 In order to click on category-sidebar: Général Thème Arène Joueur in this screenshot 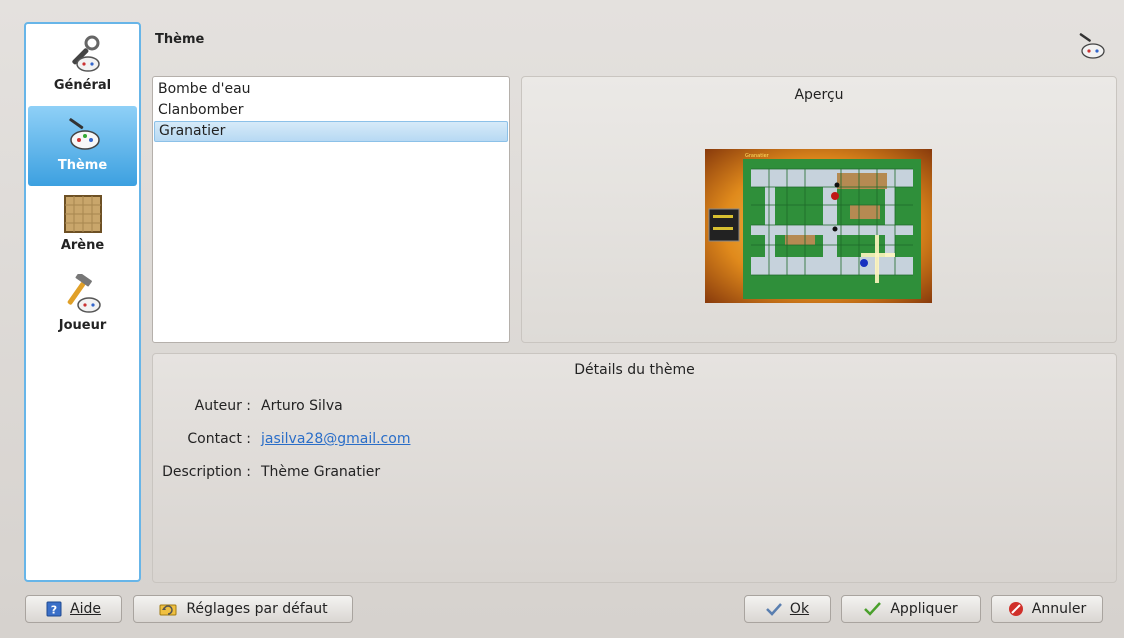, I will do `click(82, 302)`.